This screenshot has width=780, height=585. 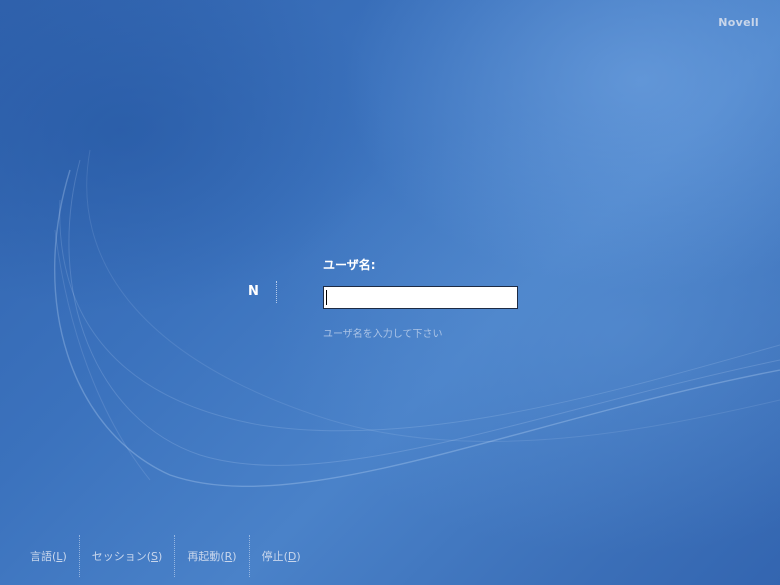 What do you see at coordinates (228, 556) in the screenshot?
I see `restart-mnemonic: R` at bounding box center [228, 556].